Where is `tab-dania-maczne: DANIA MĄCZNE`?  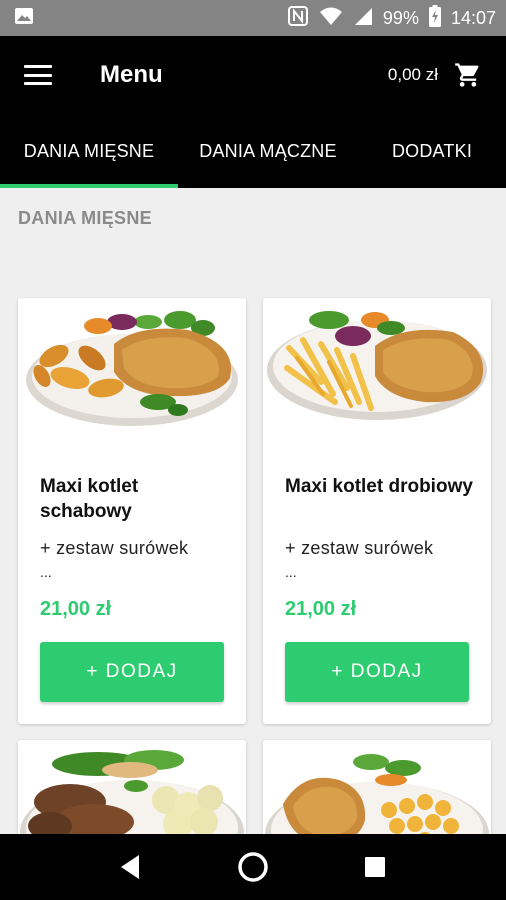 tab-dania-maczne: DANIA MĄCZNE is located at coordinates (268, 151).